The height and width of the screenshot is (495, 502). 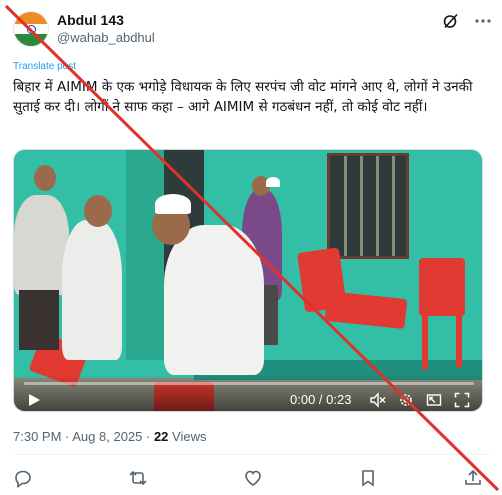 I want to click on mute-icon, so click(x=378, y=400).